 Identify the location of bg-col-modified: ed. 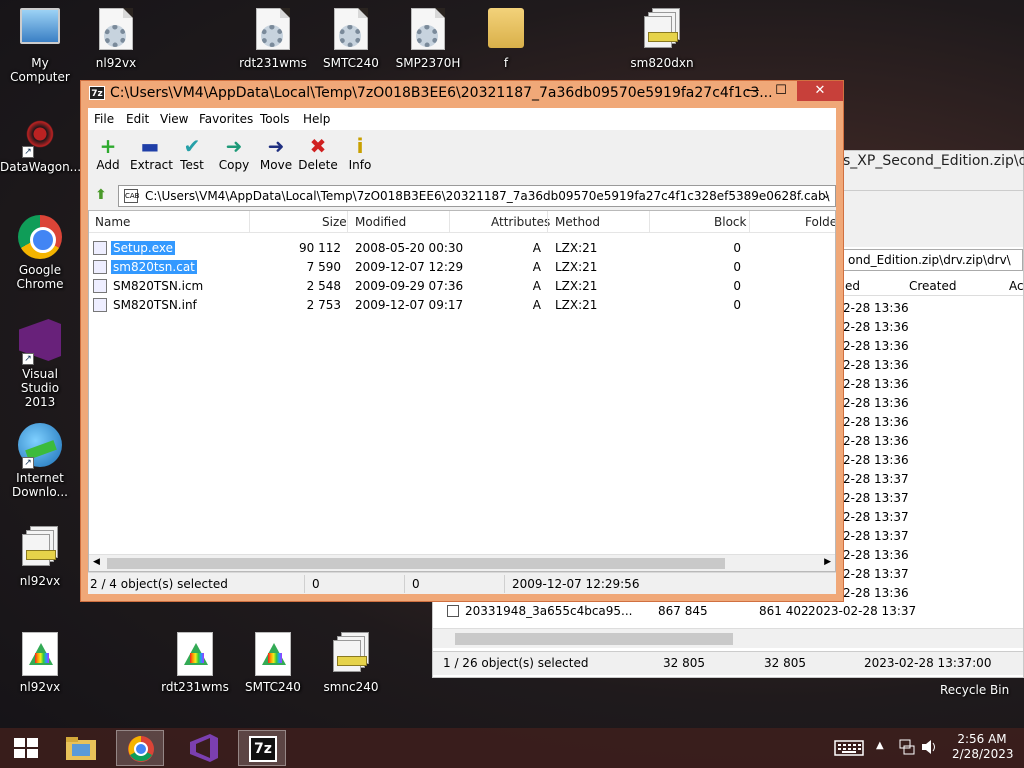
(852, 286).